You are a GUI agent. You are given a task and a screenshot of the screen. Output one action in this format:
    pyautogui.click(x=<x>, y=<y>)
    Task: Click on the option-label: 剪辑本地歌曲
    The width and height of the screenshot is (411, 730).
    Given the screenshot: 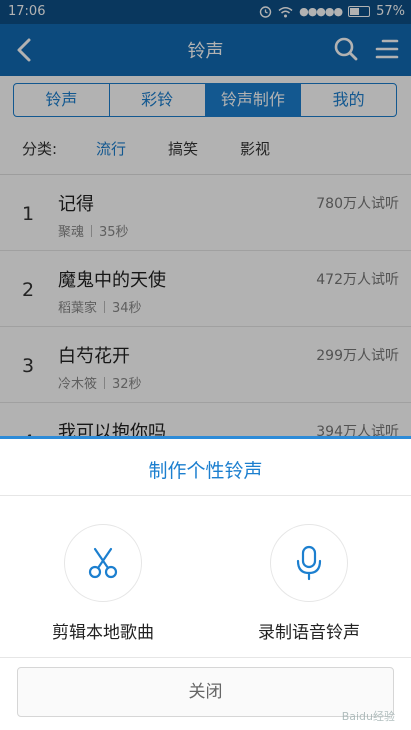 What is the action you would take?
    pyautogui.click(x=103, y=633)
    